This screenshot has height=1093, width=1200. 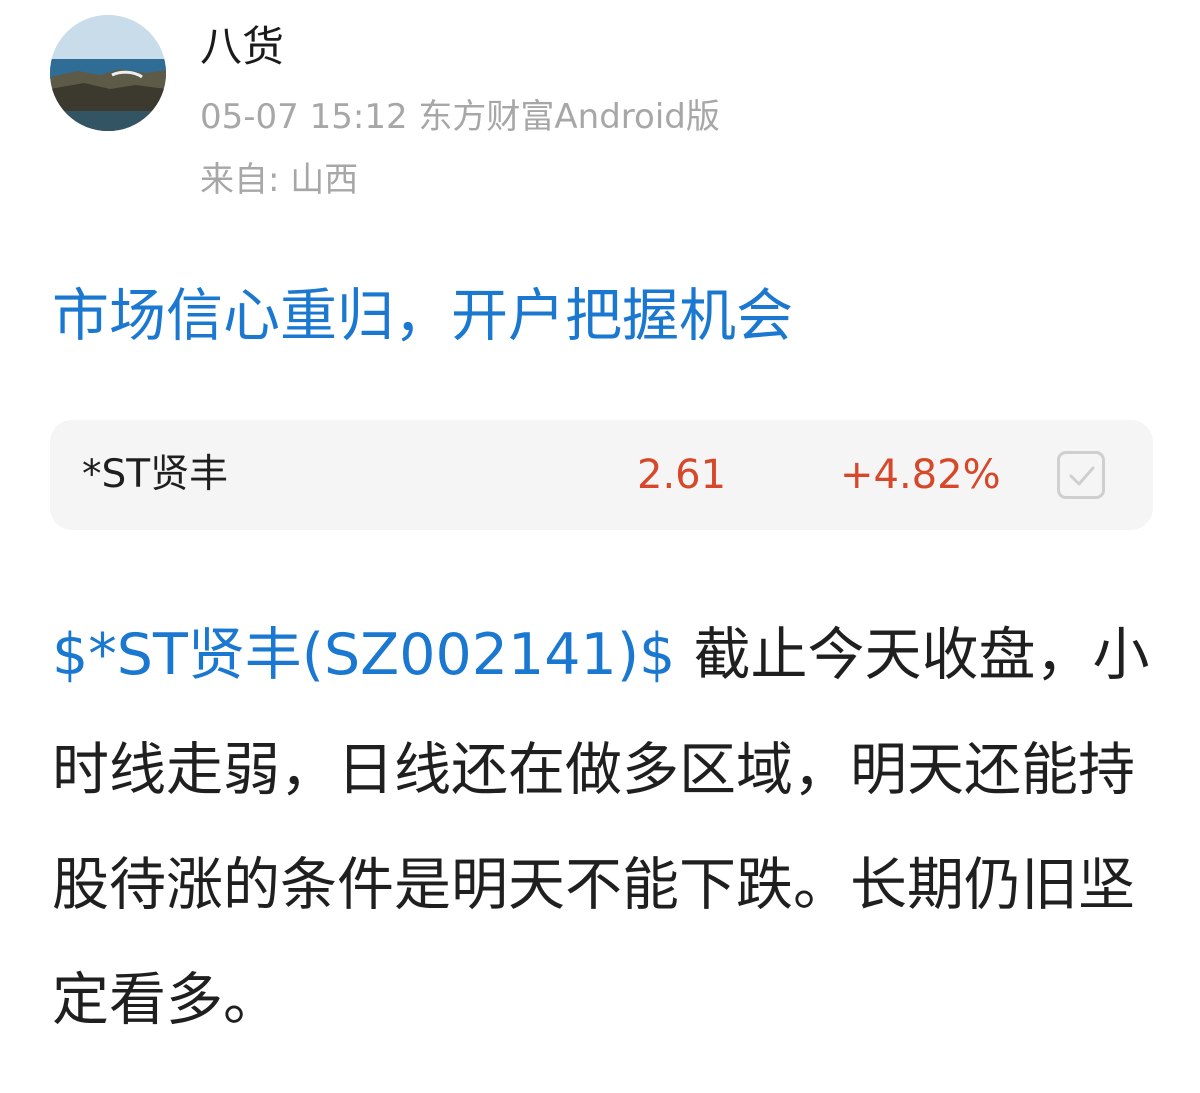 What do you see at coordinates (682, 475) in the screenshot?
I see `stock-price: 2.61` at bounding box center [682, 475].